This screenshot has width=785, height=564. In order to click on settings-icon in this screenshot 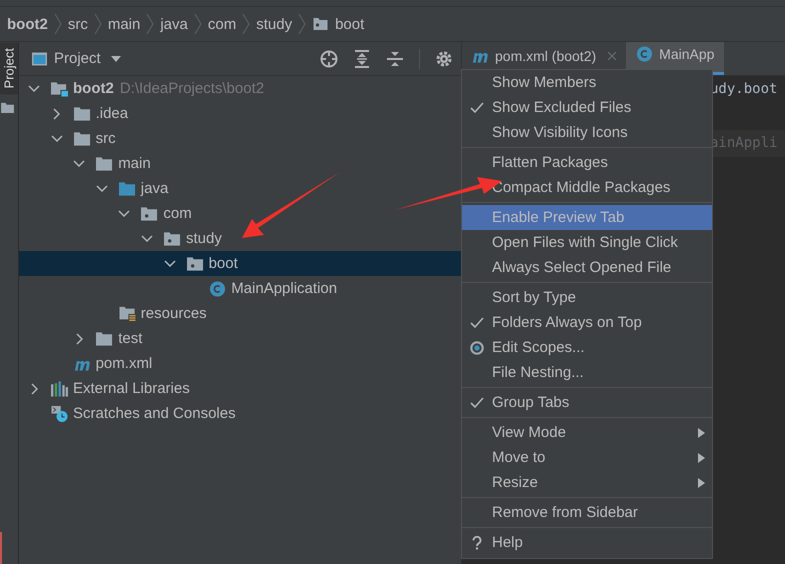, I will do `click(444, 59)`.